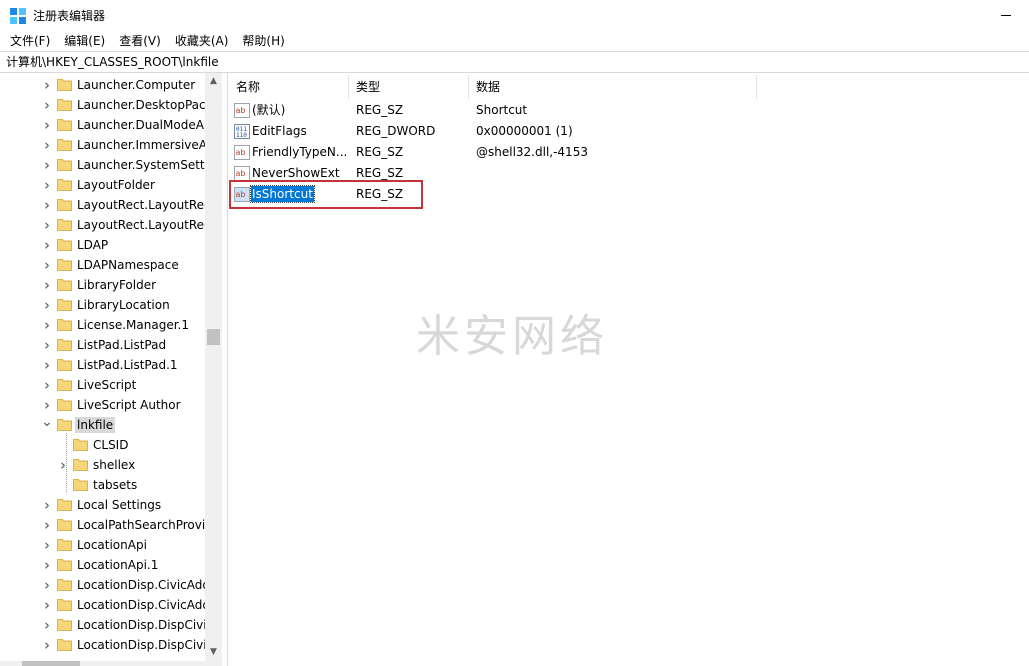 The height and width of the screenshot is (666, 1029). I want to click on string-value-icon: ab, so click(242, 110).